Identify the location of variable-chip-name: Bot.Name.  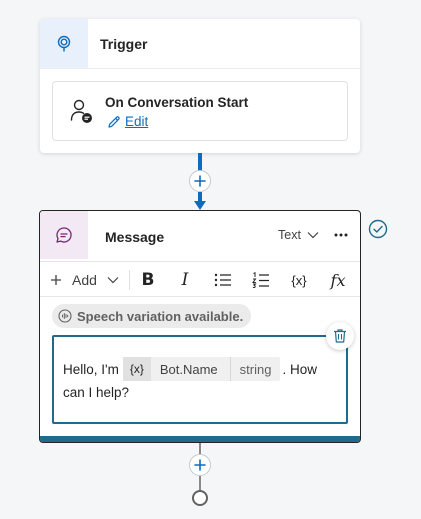
(188, 369).